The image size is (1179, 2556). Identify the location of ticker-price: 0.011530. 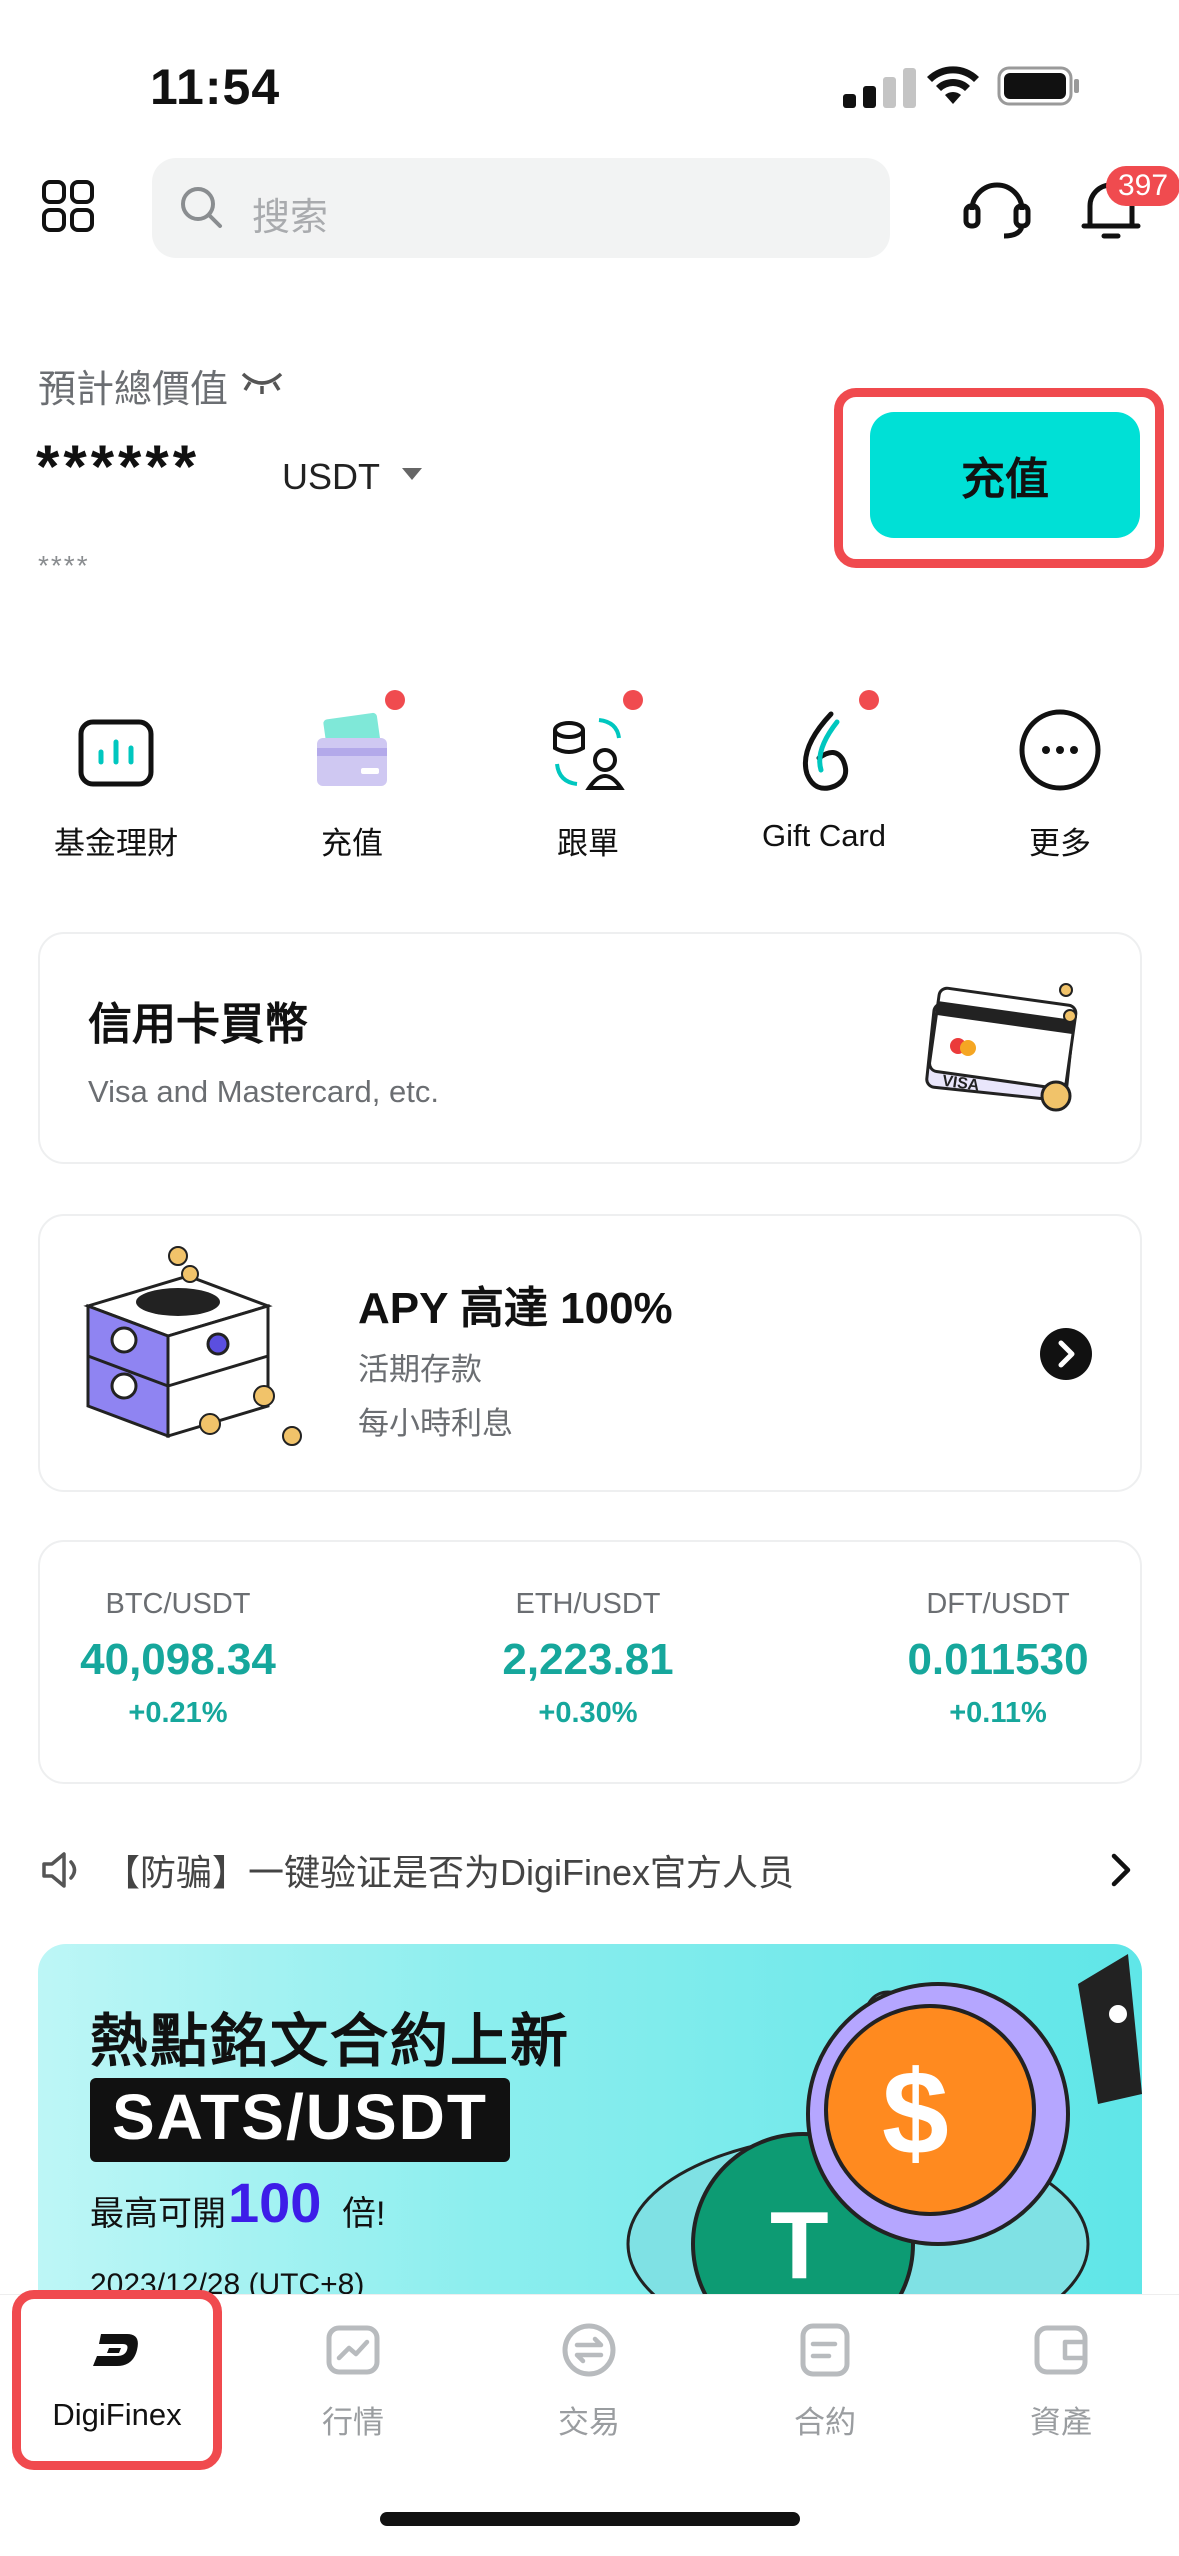
(998, 1659).